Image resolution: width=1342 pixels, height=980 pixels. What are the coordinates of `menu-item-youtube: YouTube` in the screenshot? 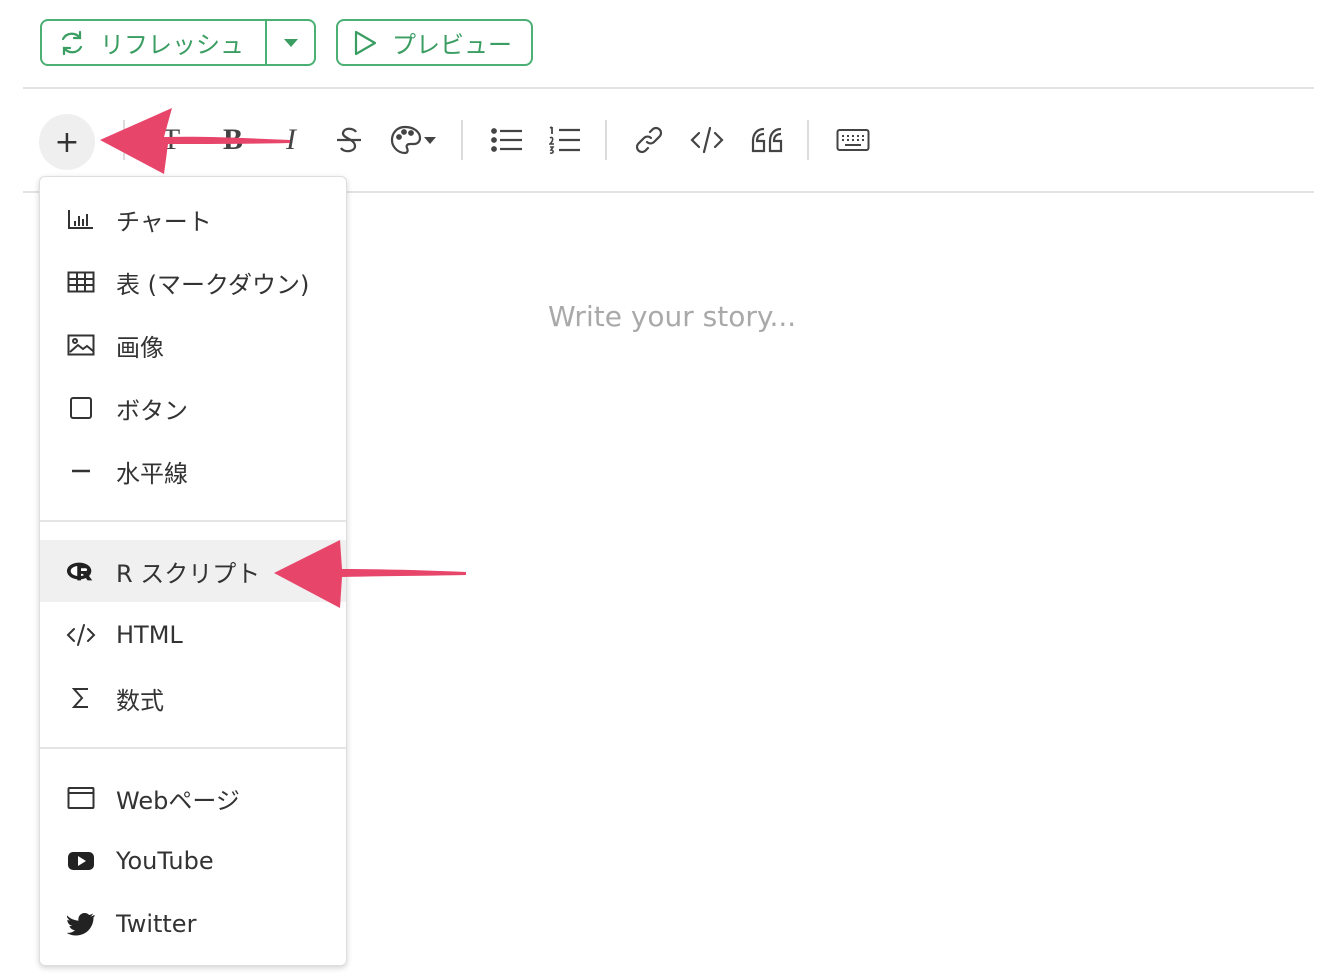 It's located at (193, 861).